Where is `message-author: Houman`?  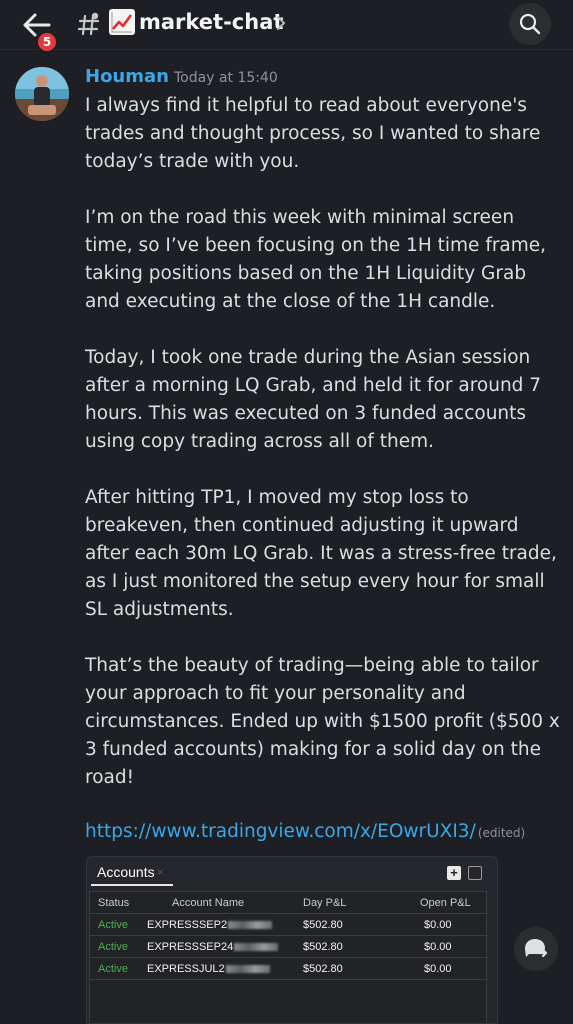 message-author: Houman is located at coordinates (127, 76).